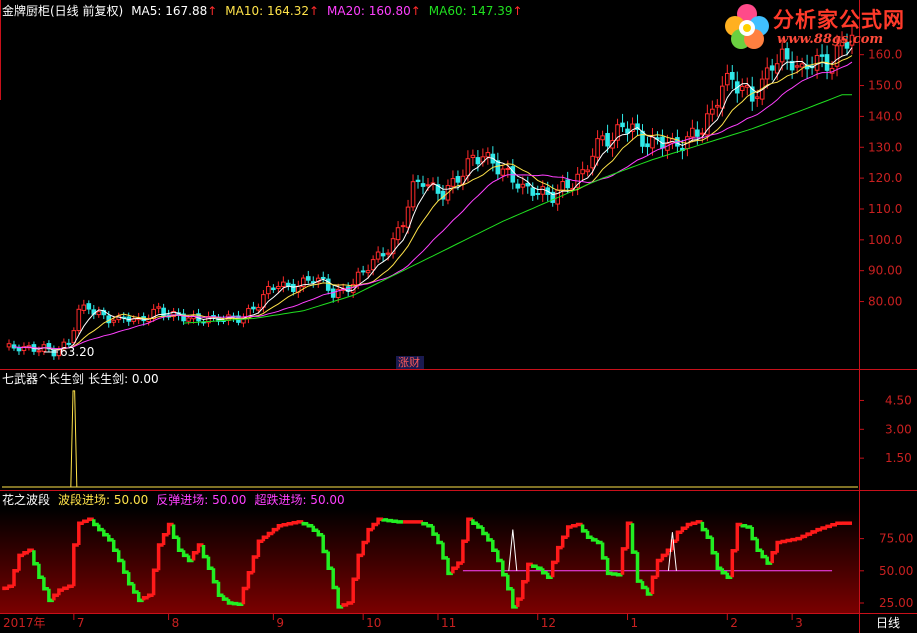 This screenshot has height=633, width=917. Describe the element at coordinates (415, 11) in the screenshot. I see `ma20-arrow: ↑` at that location.